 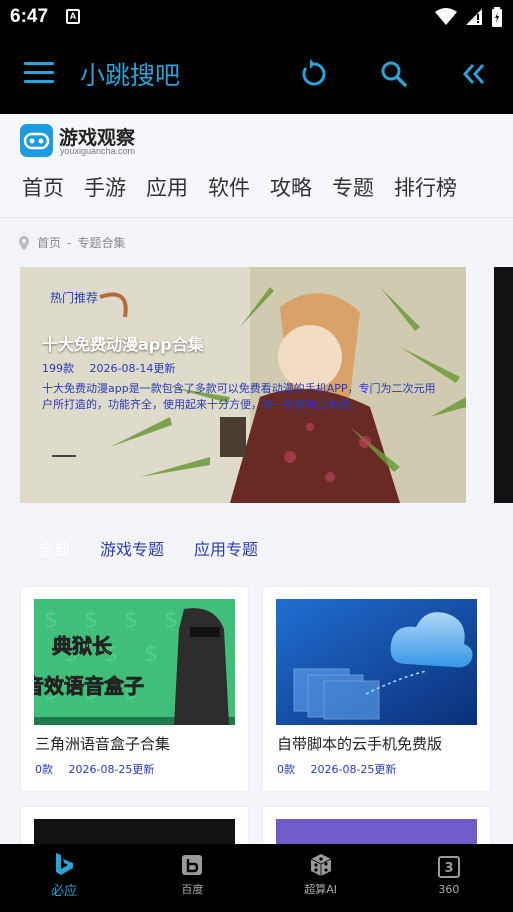 What do you see at coordinates (321, 865) in the screenshot?
I see `dice-icon` at bounding box center [321, 865].